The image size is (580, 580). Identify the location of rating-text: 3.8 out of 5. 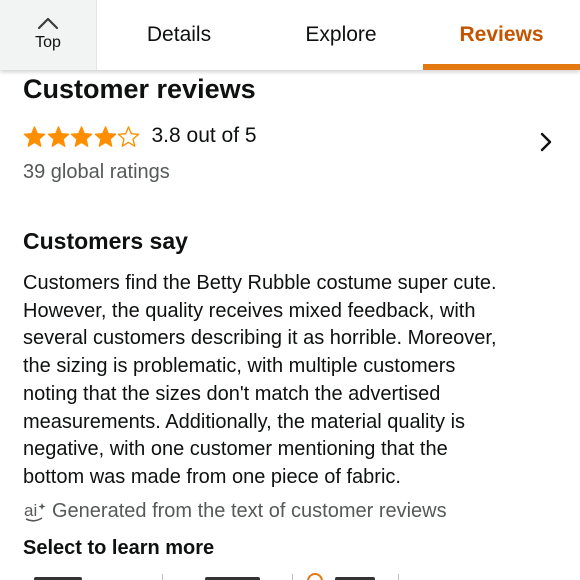
(204, 135).